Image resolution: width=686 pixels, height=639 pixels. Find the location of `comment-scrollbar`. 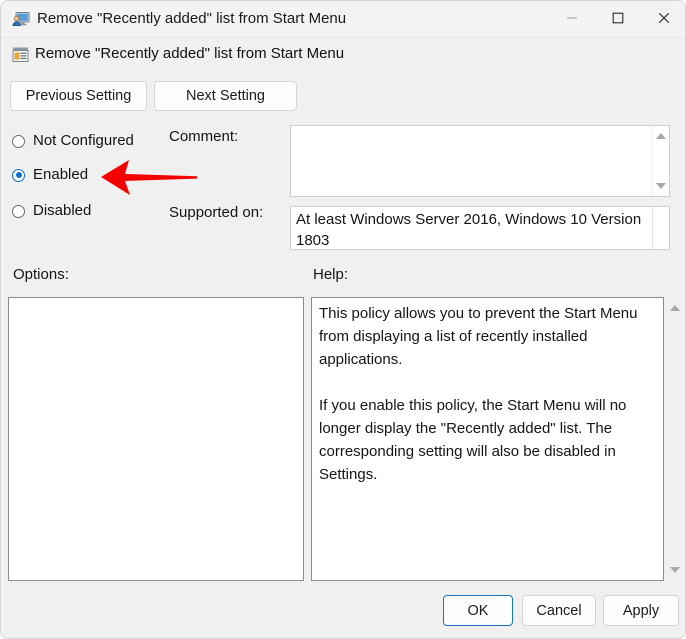

comment-scrollbar is located at coordinates (660, 161).